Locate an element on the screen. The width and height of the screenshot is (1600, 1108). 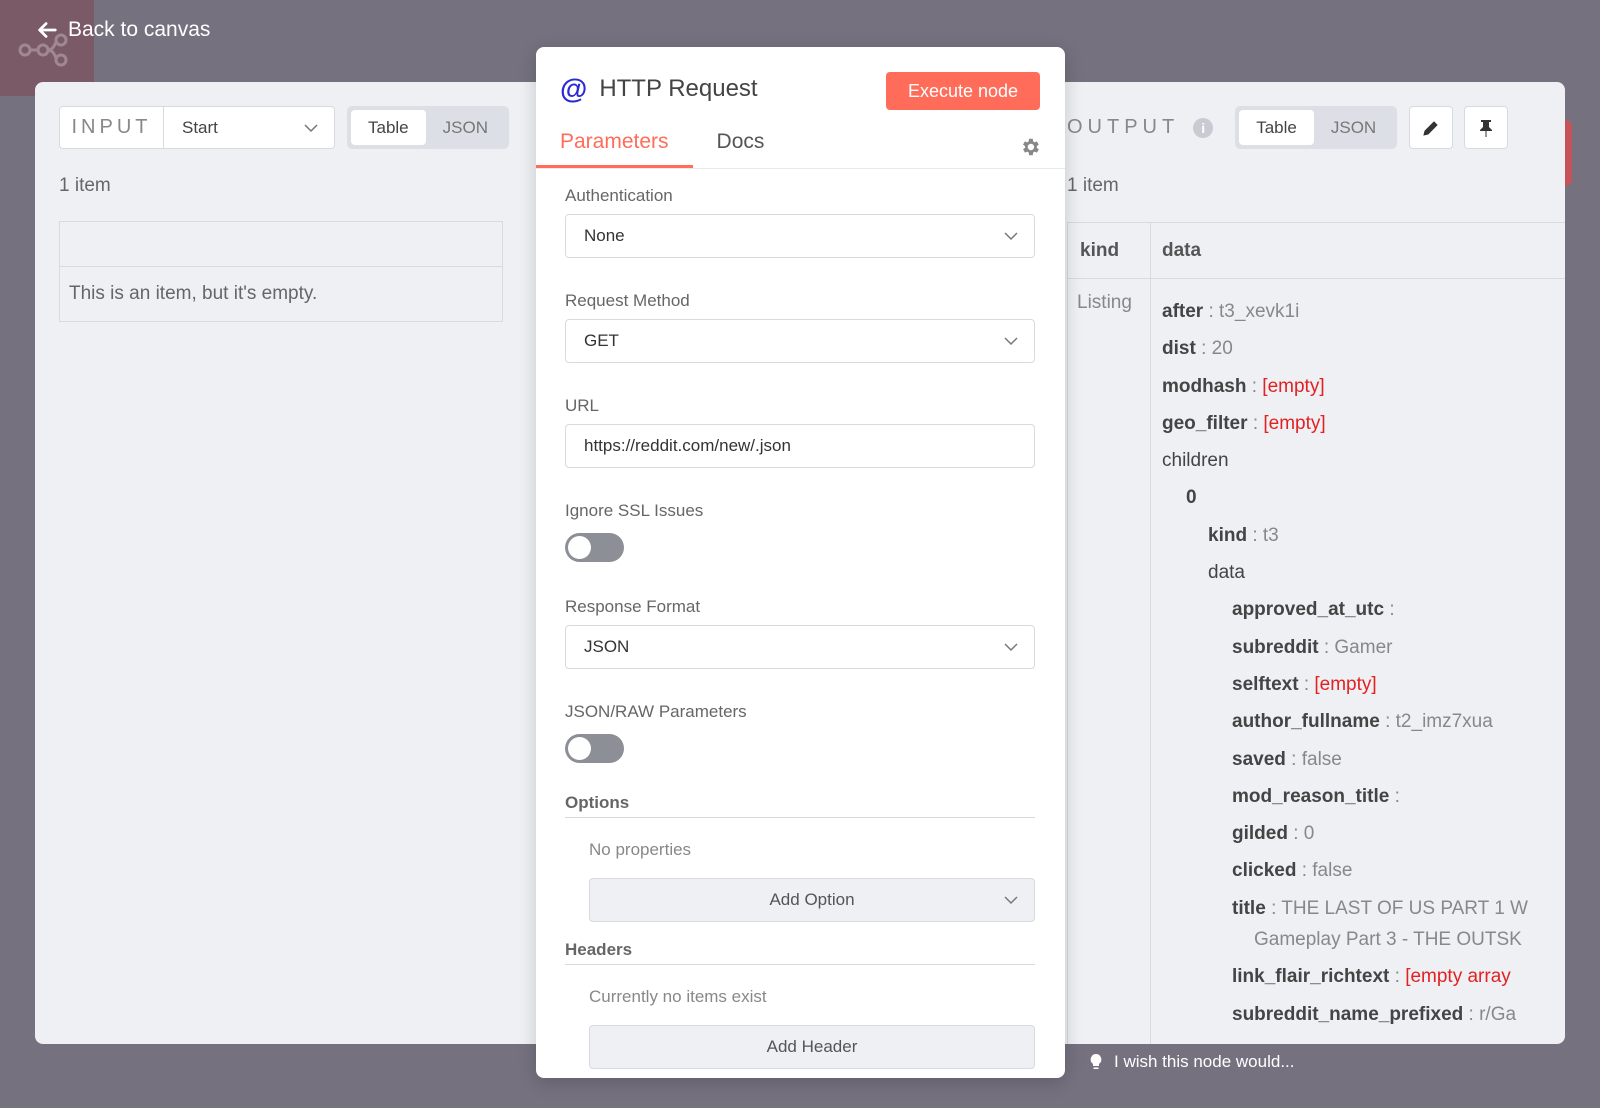
tree-row: author_fullname : t2_imz7xua is located at coordinates (1362, 722).